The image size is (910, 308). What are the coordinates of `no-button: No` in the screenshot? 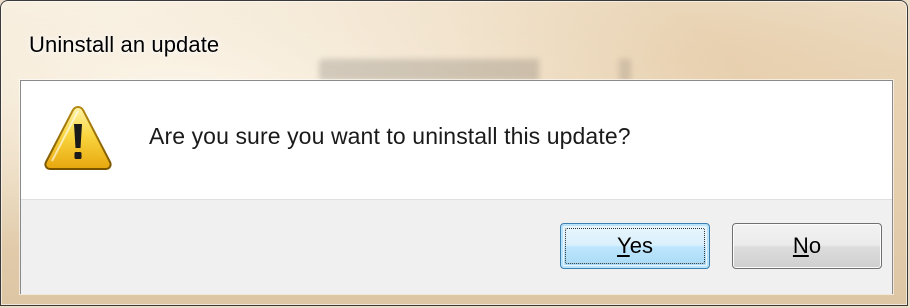 It's located at (807, 246).